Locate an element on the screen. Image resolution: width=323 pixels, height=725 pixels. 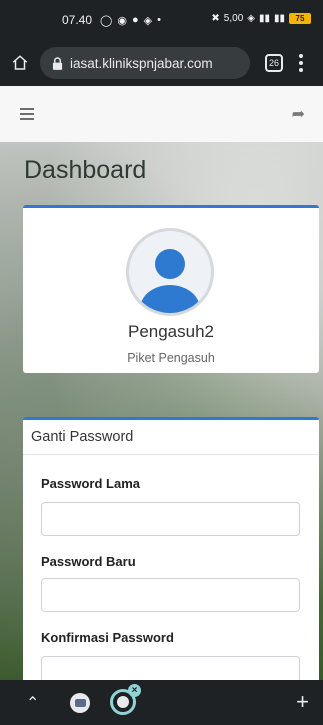
tab-switcher-button: 26 is located at coordinates (274, 63).